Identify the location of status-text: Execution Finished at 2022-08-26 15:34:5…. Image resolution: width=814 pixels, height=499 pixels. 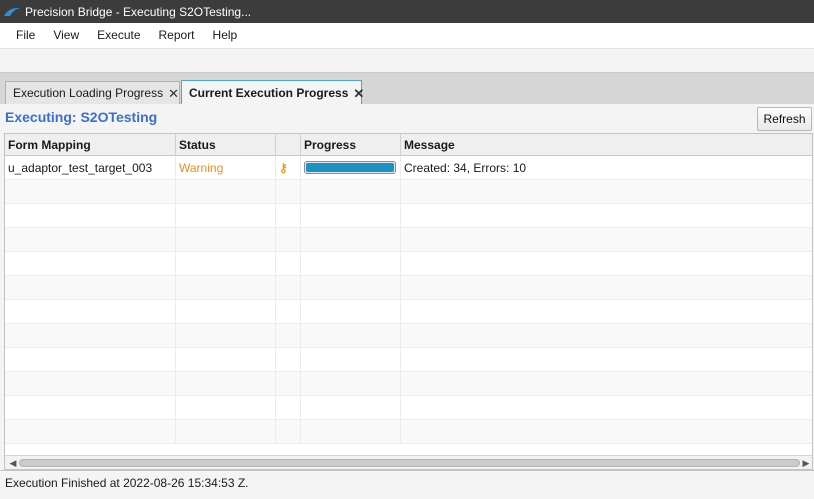
(127, 483).